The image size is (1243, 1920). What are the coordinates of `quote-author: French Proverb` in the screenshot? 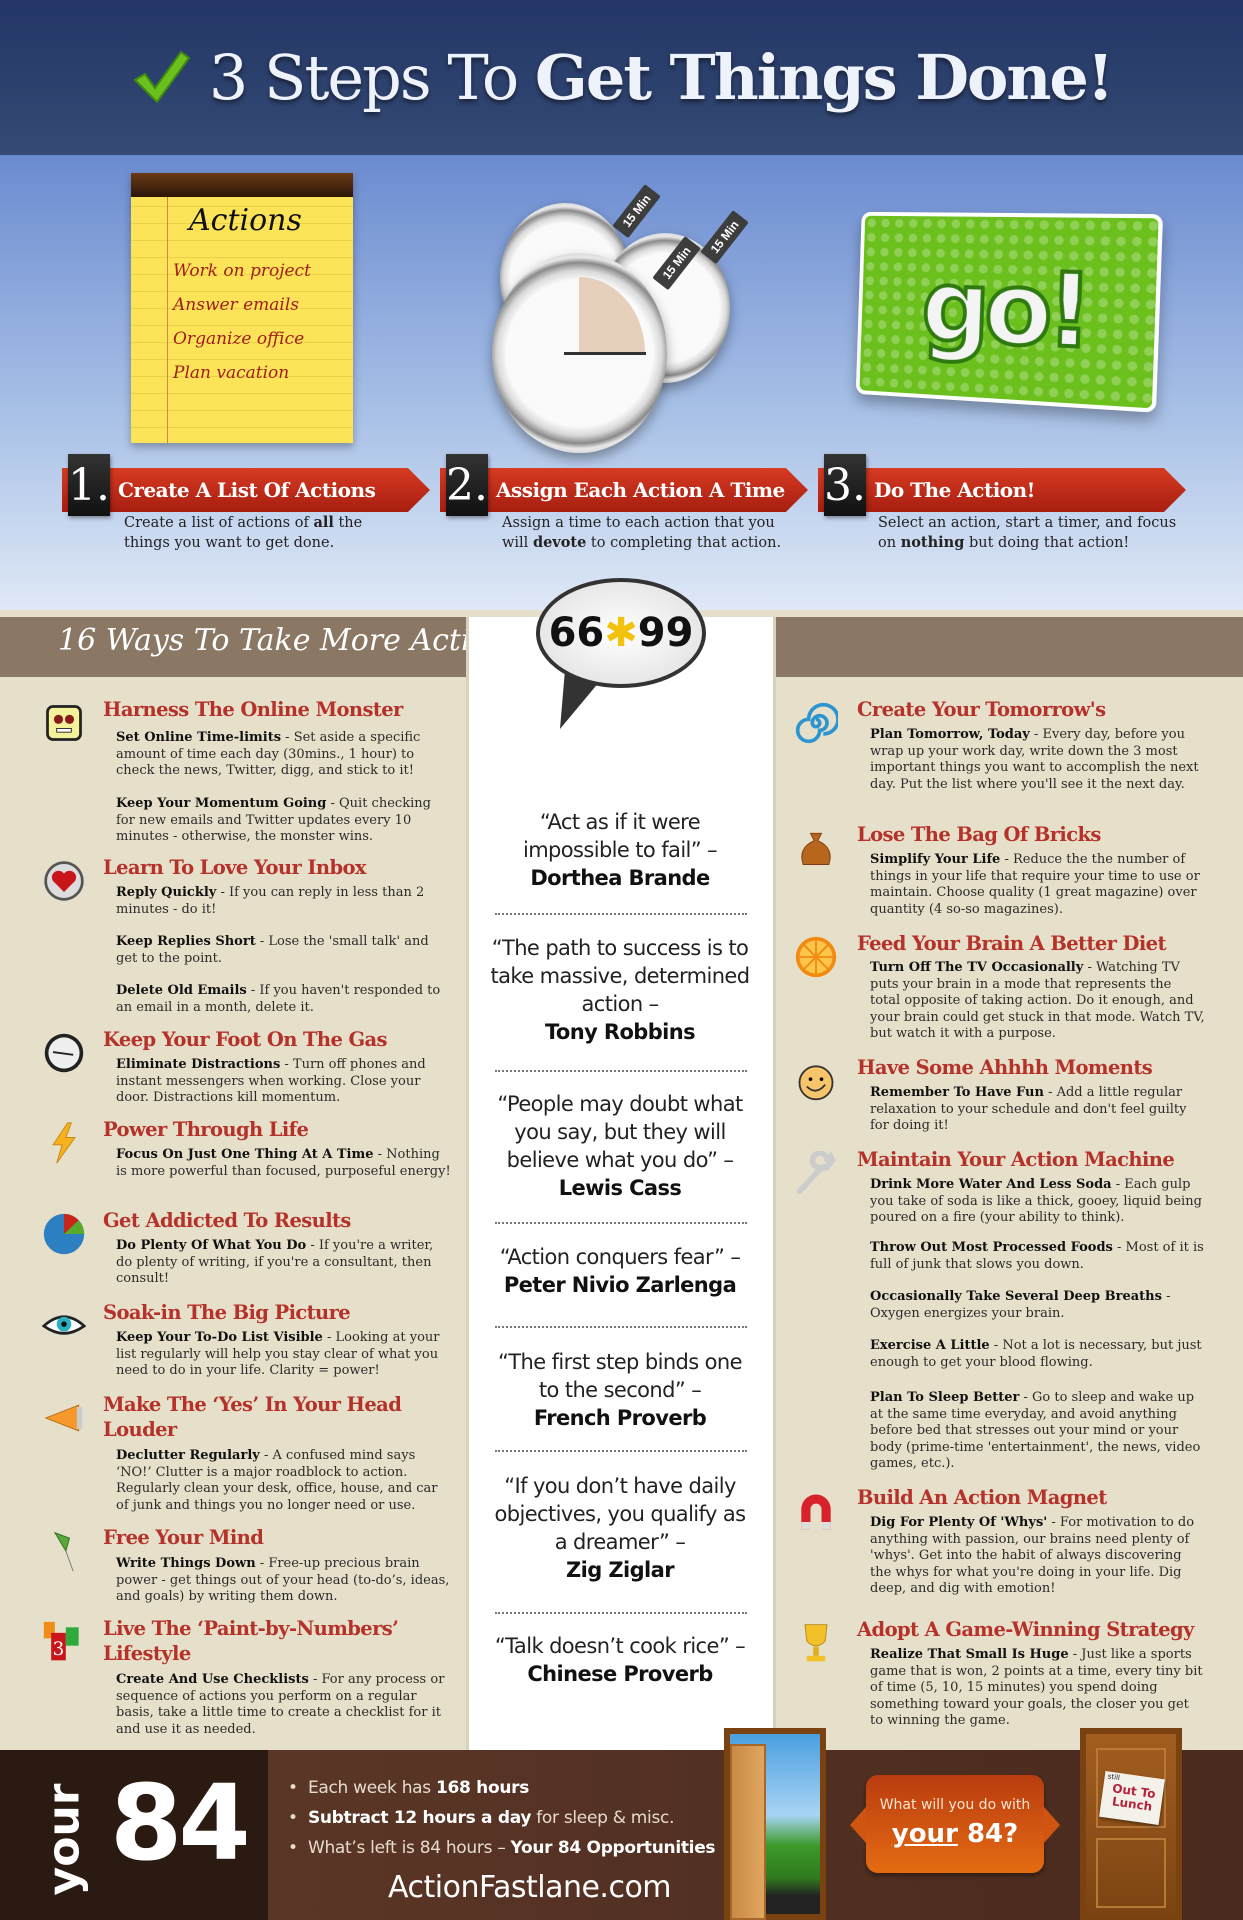 It's located at (620, 1418).